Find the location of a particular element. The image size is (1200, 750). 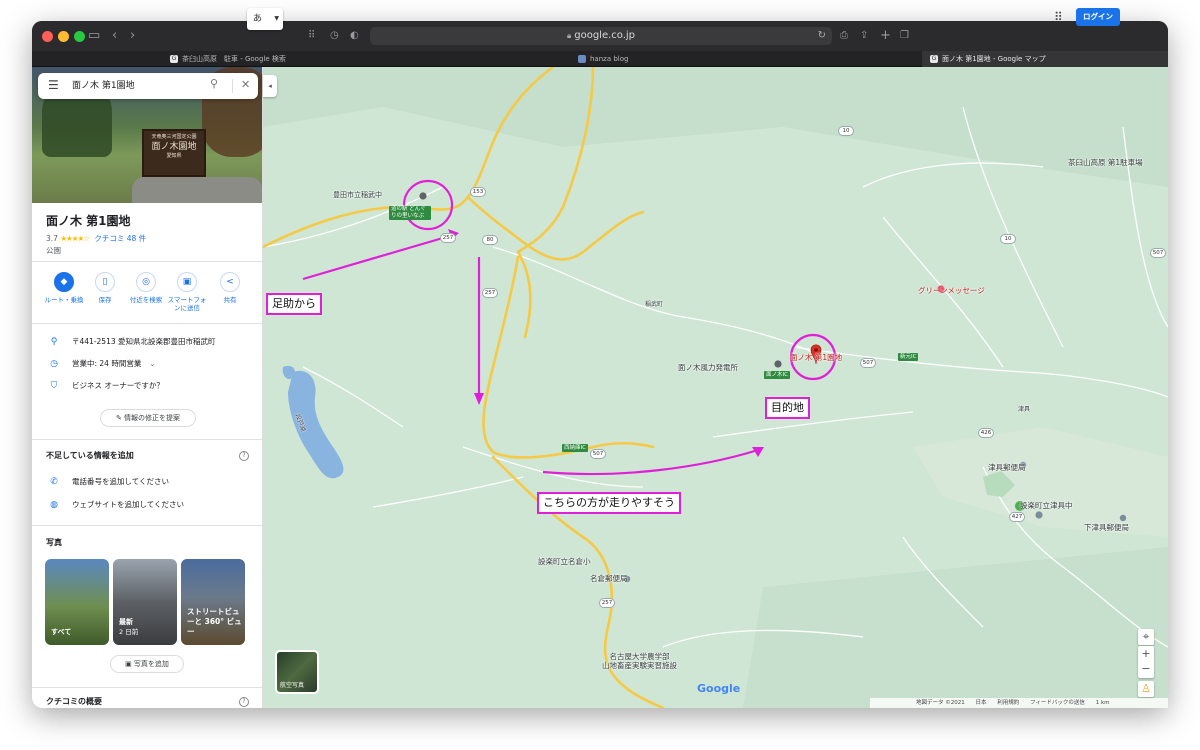

tab-google-maps: G 面ノ木 第1園地 - Google マップ is located at coordinates (1045, 59).